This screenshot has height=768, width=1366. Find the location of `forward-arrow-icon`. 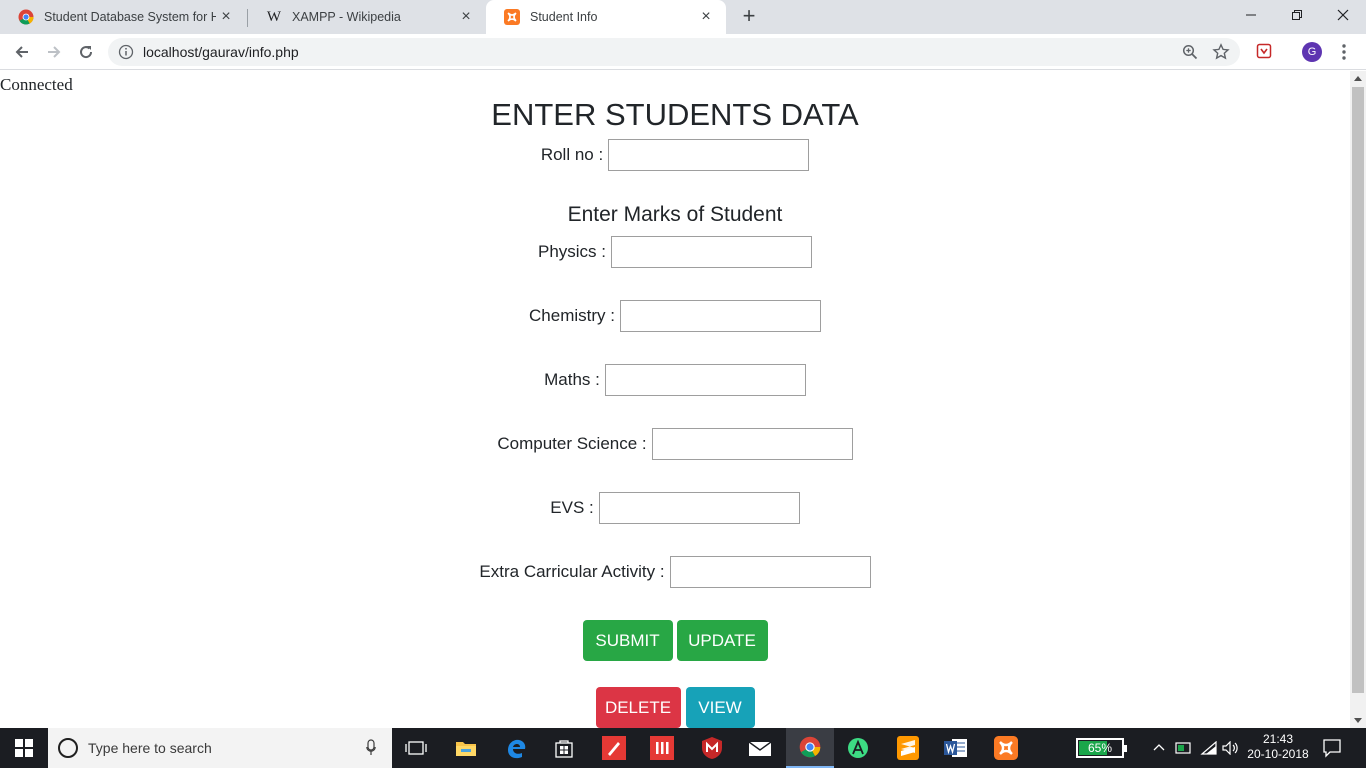

forward-arrow-icon is located at coordinates (54, 52).